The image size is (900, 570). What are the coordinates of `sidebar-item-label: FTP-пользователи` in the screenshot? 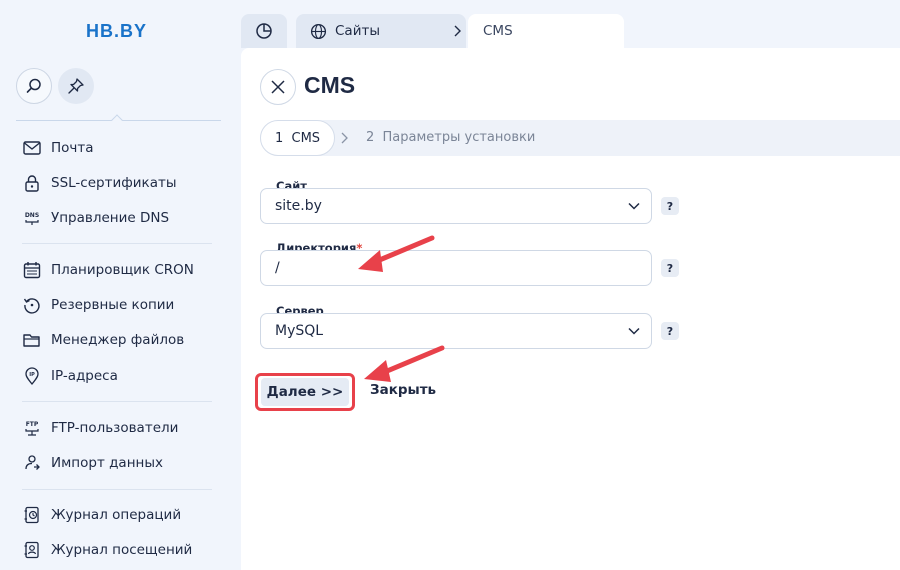 It's located at (115, 428).